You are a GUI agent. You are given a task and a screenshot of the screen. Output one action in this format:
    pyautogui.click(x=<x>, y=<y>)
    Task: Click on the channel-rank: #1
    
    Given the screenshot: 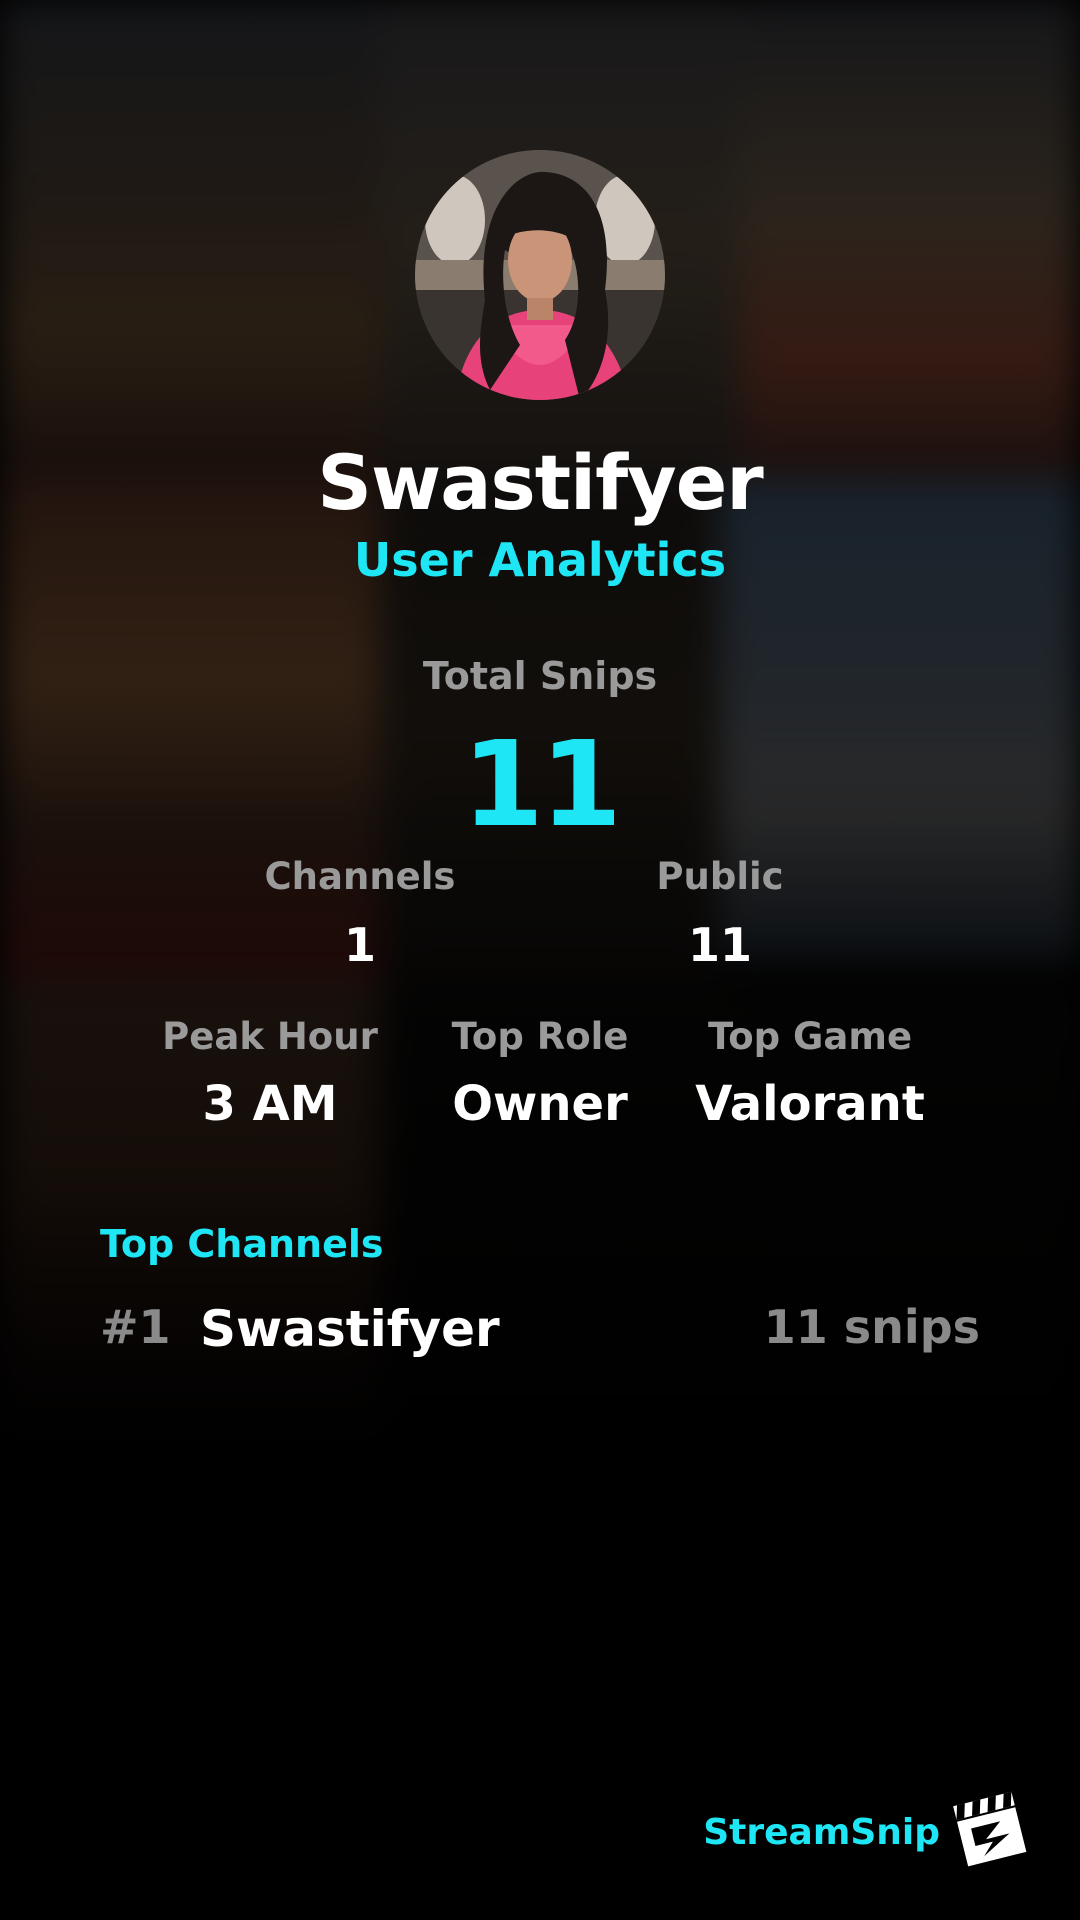 What is the action you would take?
    pyautogui.click(x=135, y=1327)
    